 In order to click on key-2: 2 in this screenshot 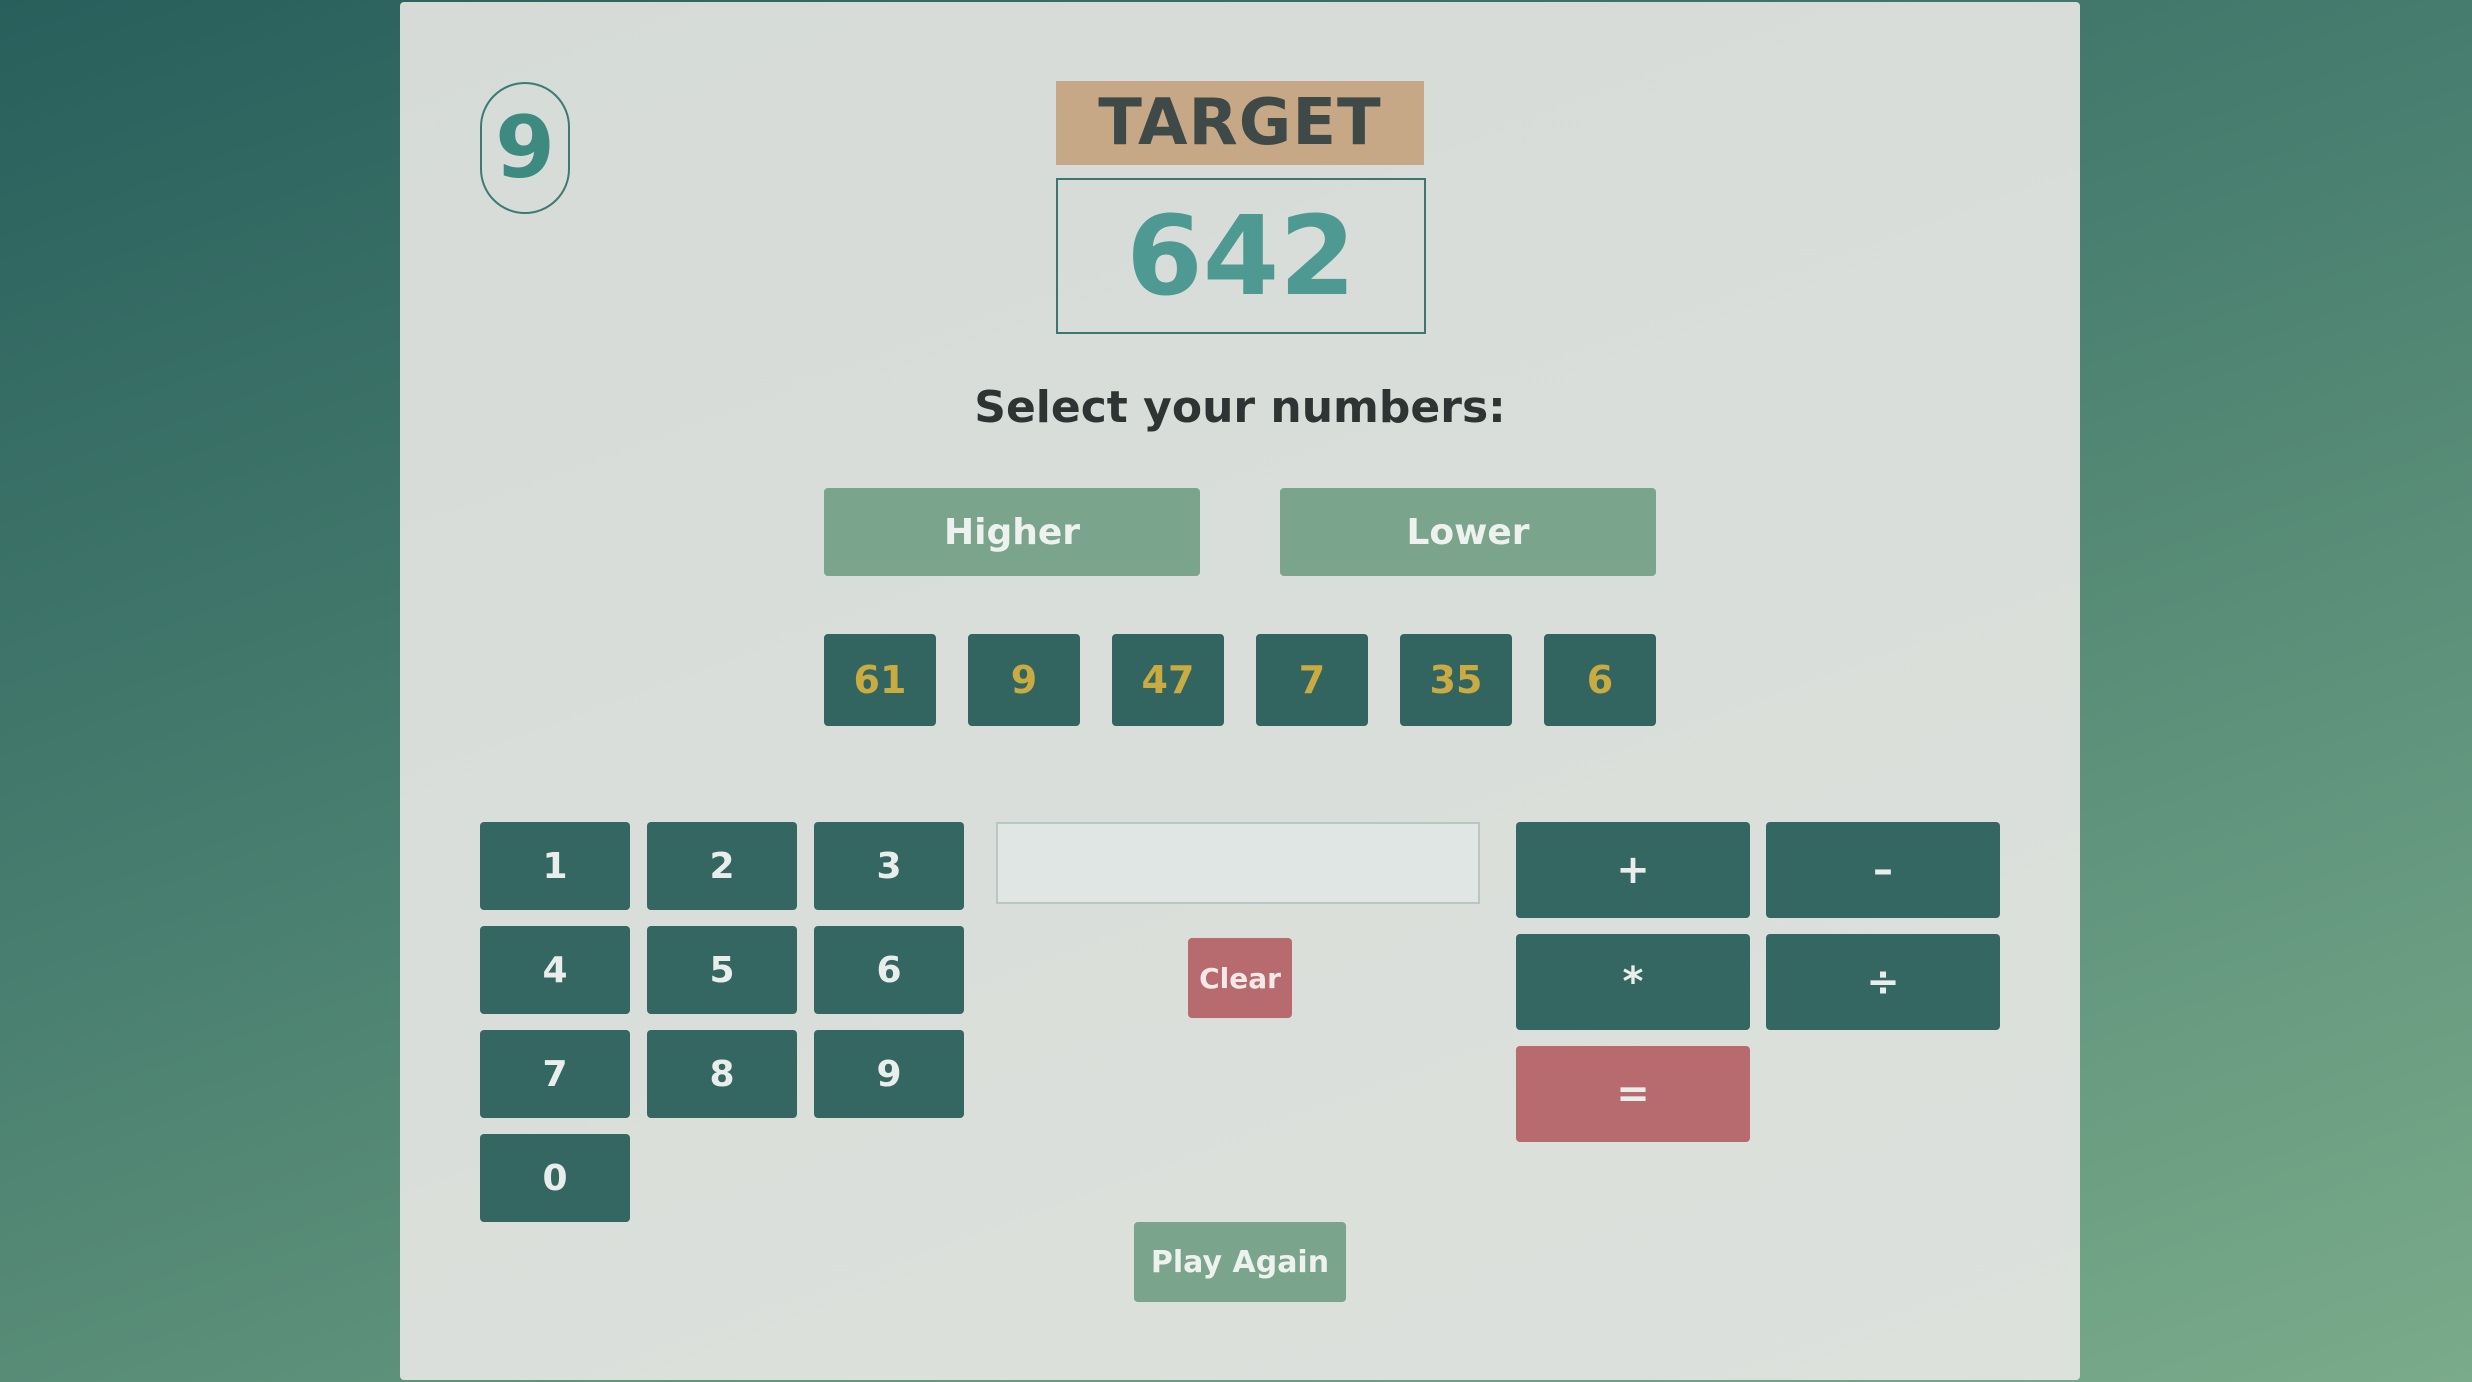, I will do `click(722, 866)`.